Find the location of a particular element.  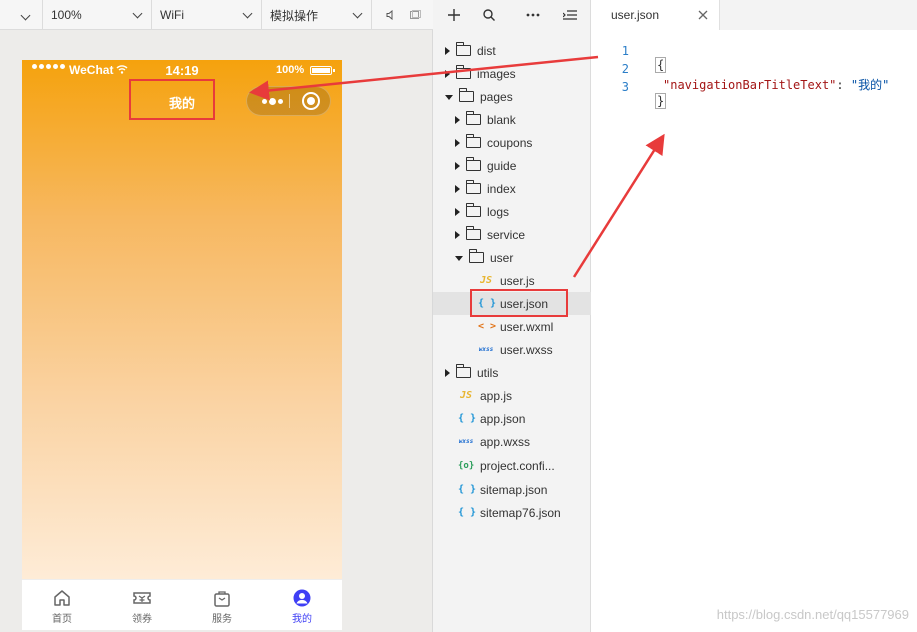

tab-coupons: 领券 is located at coordinates (142, 605).